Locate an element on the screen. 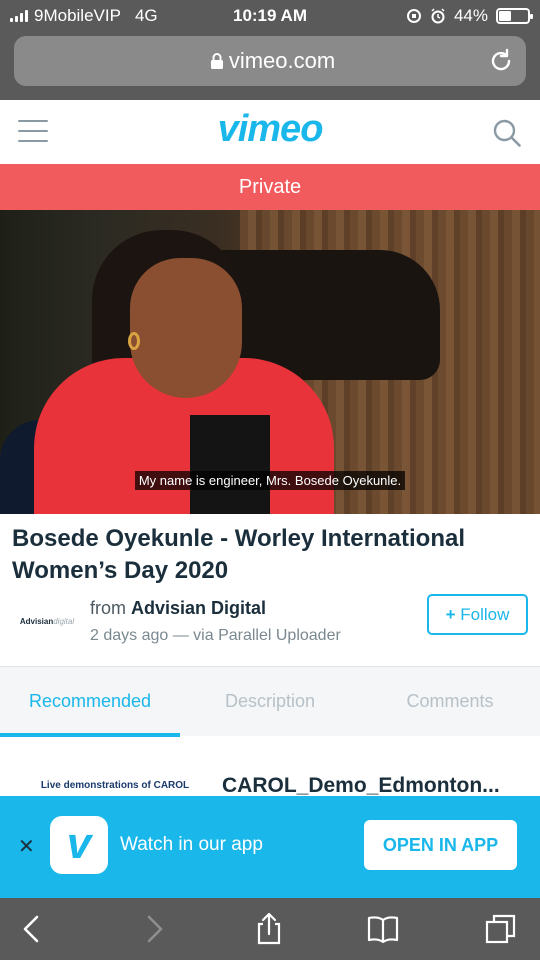  forward-icon is located at coordinates (153, 929).